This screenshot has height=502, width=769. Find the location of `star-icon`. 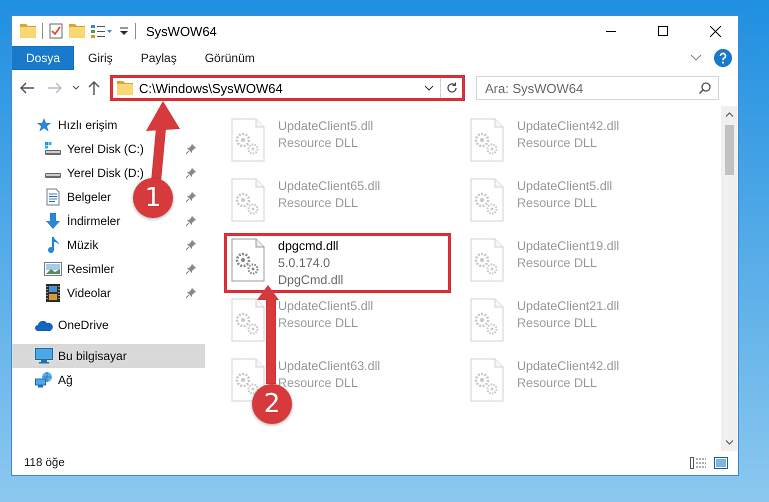

star-icon is located at coordinates (44, 125).